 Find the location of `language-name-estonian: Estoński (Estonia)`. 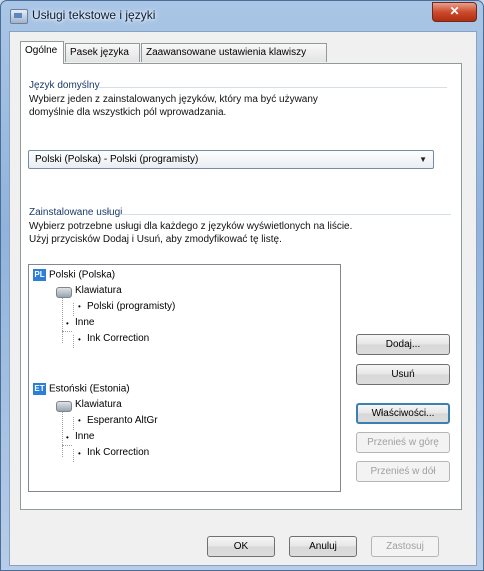

language-name-estonian: Estoński (Estonia) is located at coordinates (89, 389).